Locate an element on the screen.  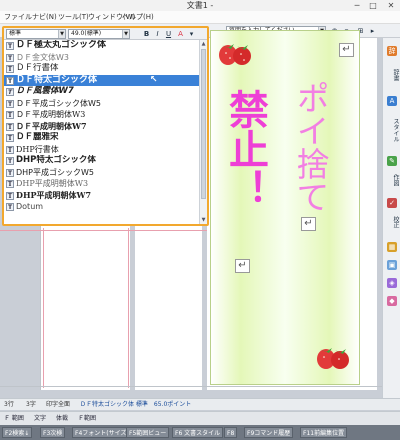
font-item: T ＤＦ金文体W3 is located at coordinates (101, 58).